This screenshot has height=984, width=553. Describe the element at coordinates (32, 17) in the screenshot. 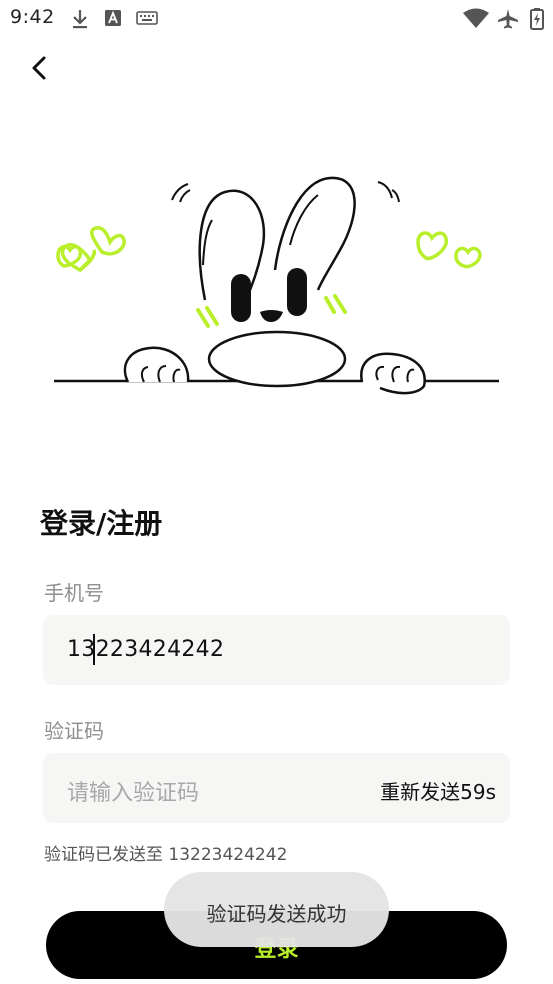

I see `status-time: 9:42` at that location.